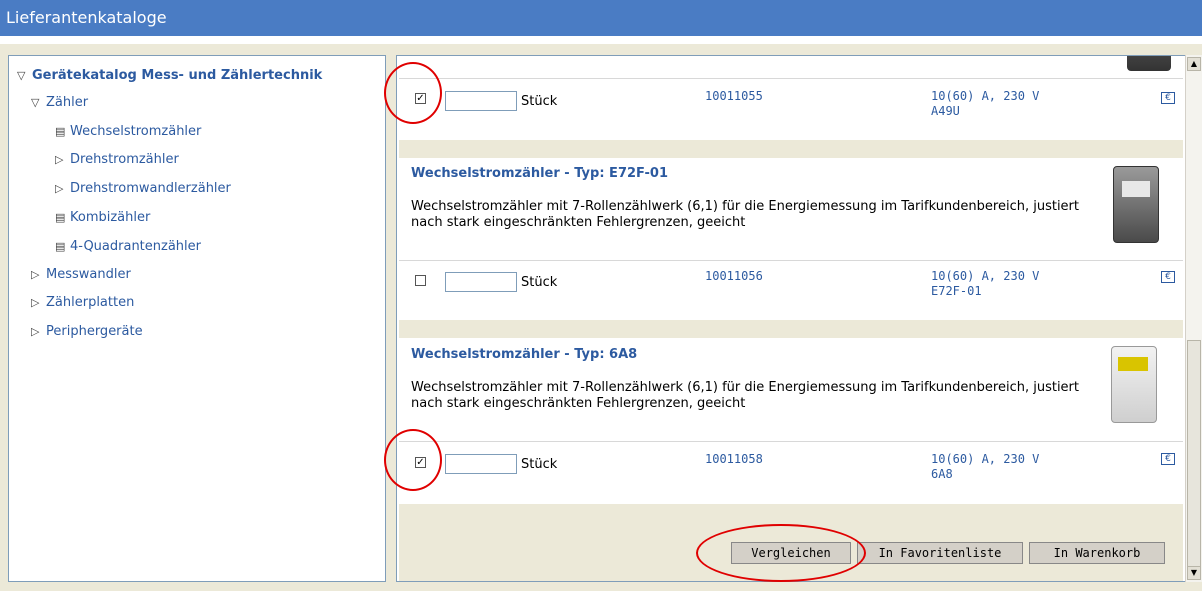 The width and height of the screenshot is (1202, 591). I want to click on tree-root-label: Gerätekatalog Mess- und Zählertechnik, so click(177, 75).